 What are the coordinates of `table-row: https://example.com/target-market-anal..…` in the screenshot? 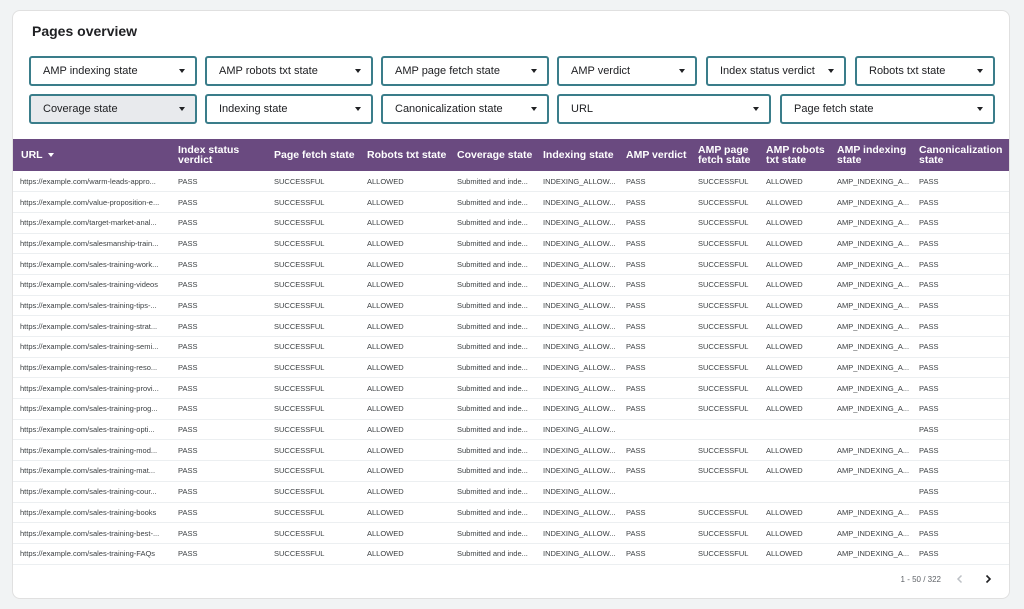 It's located at (511, 223).